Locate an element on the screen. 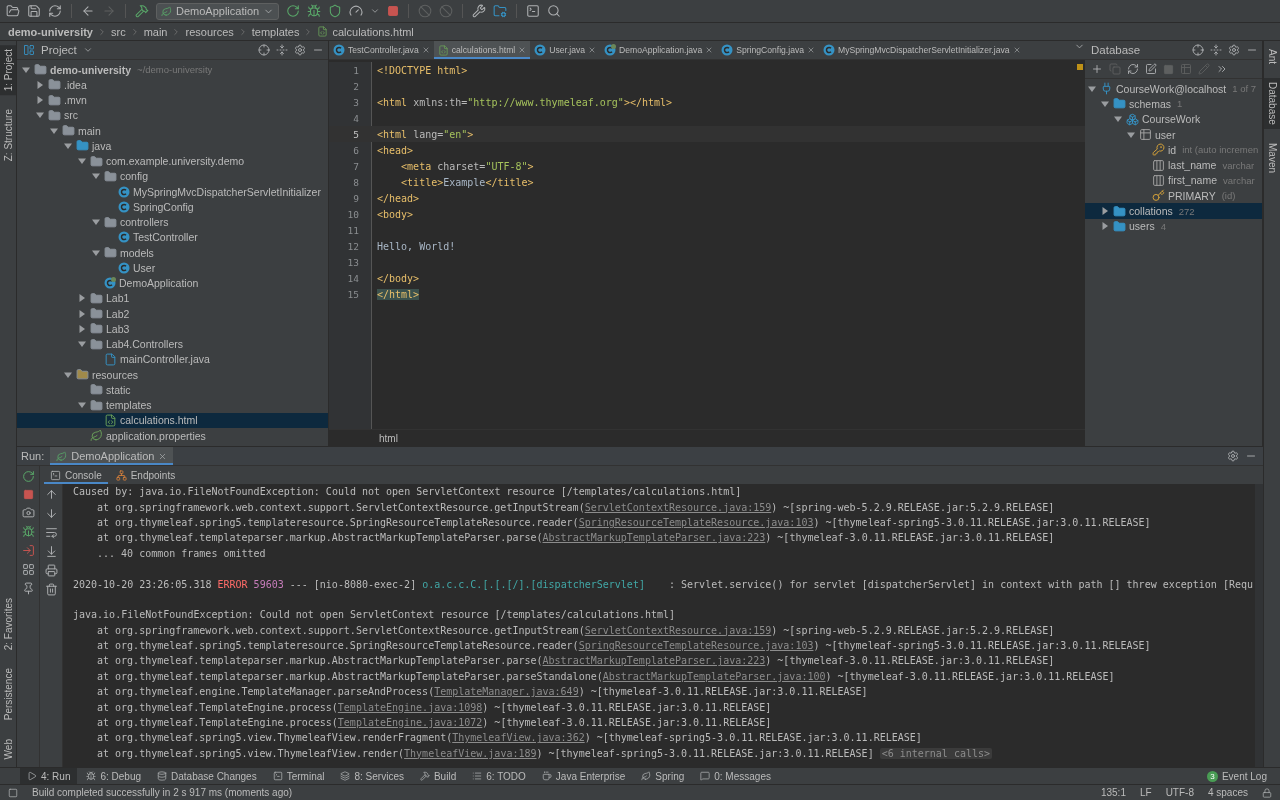  scroll-to-end-icon is located at coordinates (51, 551).